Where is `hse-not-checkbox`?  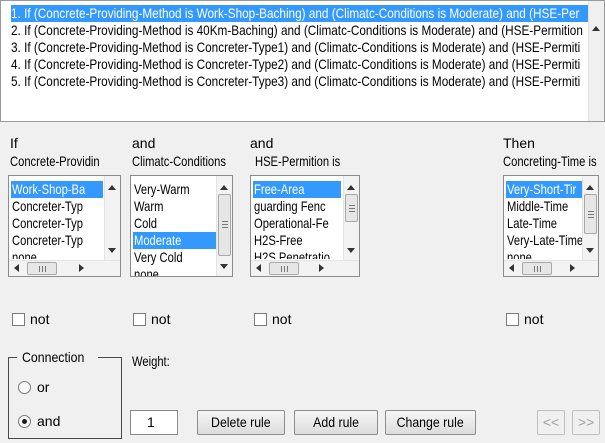 hse-not-checkbox is located at coordinates (260, 319).